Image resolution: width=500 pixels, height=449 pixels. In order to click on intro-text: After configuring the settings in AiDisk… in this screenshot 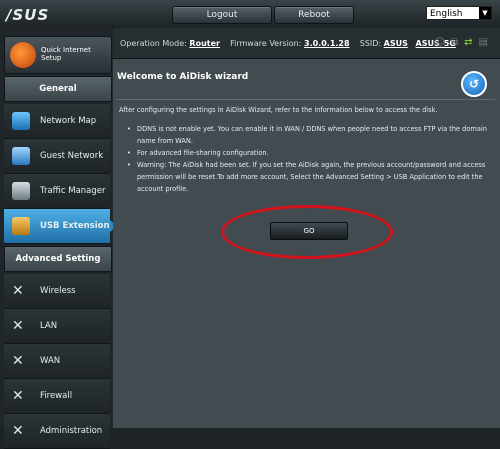, I will do `click(278, 110)`.